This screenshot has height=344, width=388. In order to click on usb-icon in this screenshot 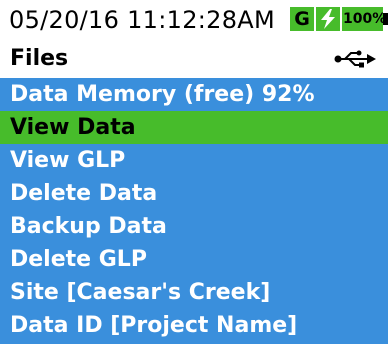, I will do `click(355, 59)`.